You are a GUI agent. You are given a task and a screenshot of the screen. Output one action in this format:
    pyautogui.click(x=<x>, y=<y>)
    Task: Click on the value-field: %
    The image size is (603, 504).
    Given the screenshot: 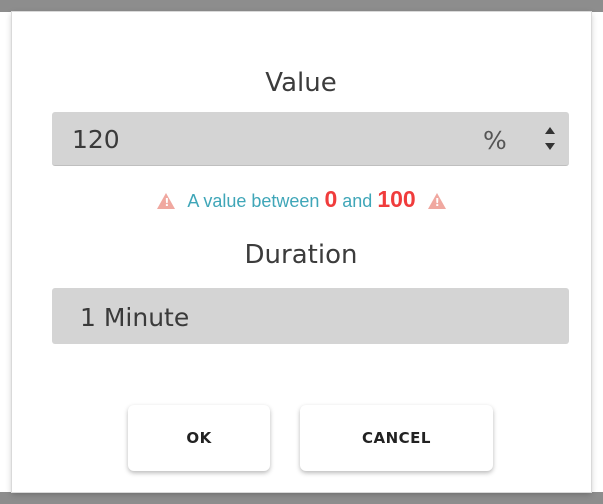 What is the action you would take?
    pyautogui.click(x=310, y=139)
    